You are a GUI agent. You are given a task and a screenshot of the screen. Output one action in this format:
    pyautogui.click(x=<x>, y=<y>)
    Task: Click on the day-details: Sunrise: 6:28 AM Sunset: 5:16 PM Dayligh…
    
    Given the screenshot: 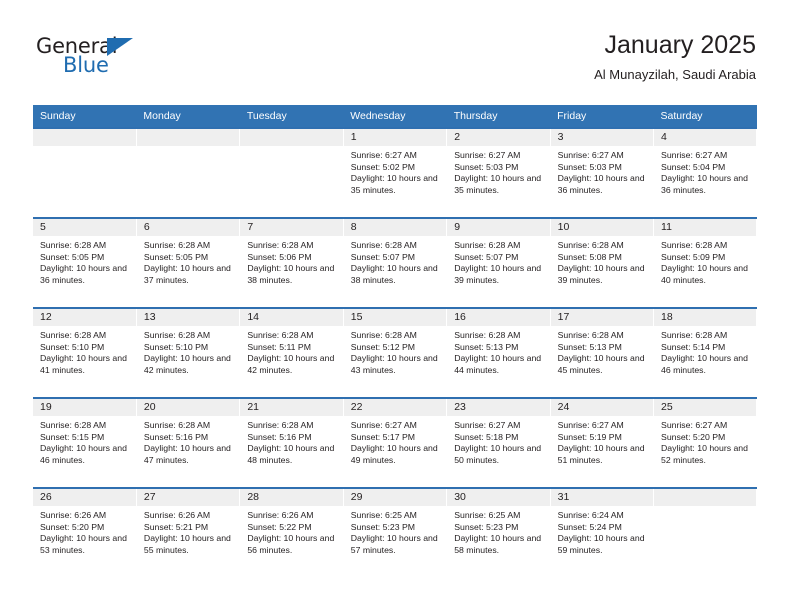 What is the action you would take?
    pyautogui.click(x=187, y=442)
    